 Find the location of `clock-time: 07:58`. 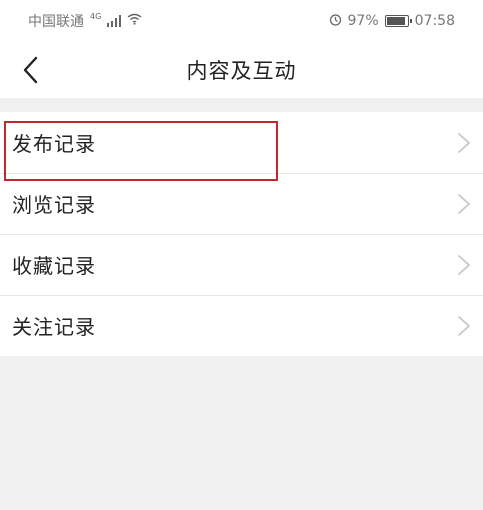

clock-time: 07:58 is located at coordinates (434, 21).